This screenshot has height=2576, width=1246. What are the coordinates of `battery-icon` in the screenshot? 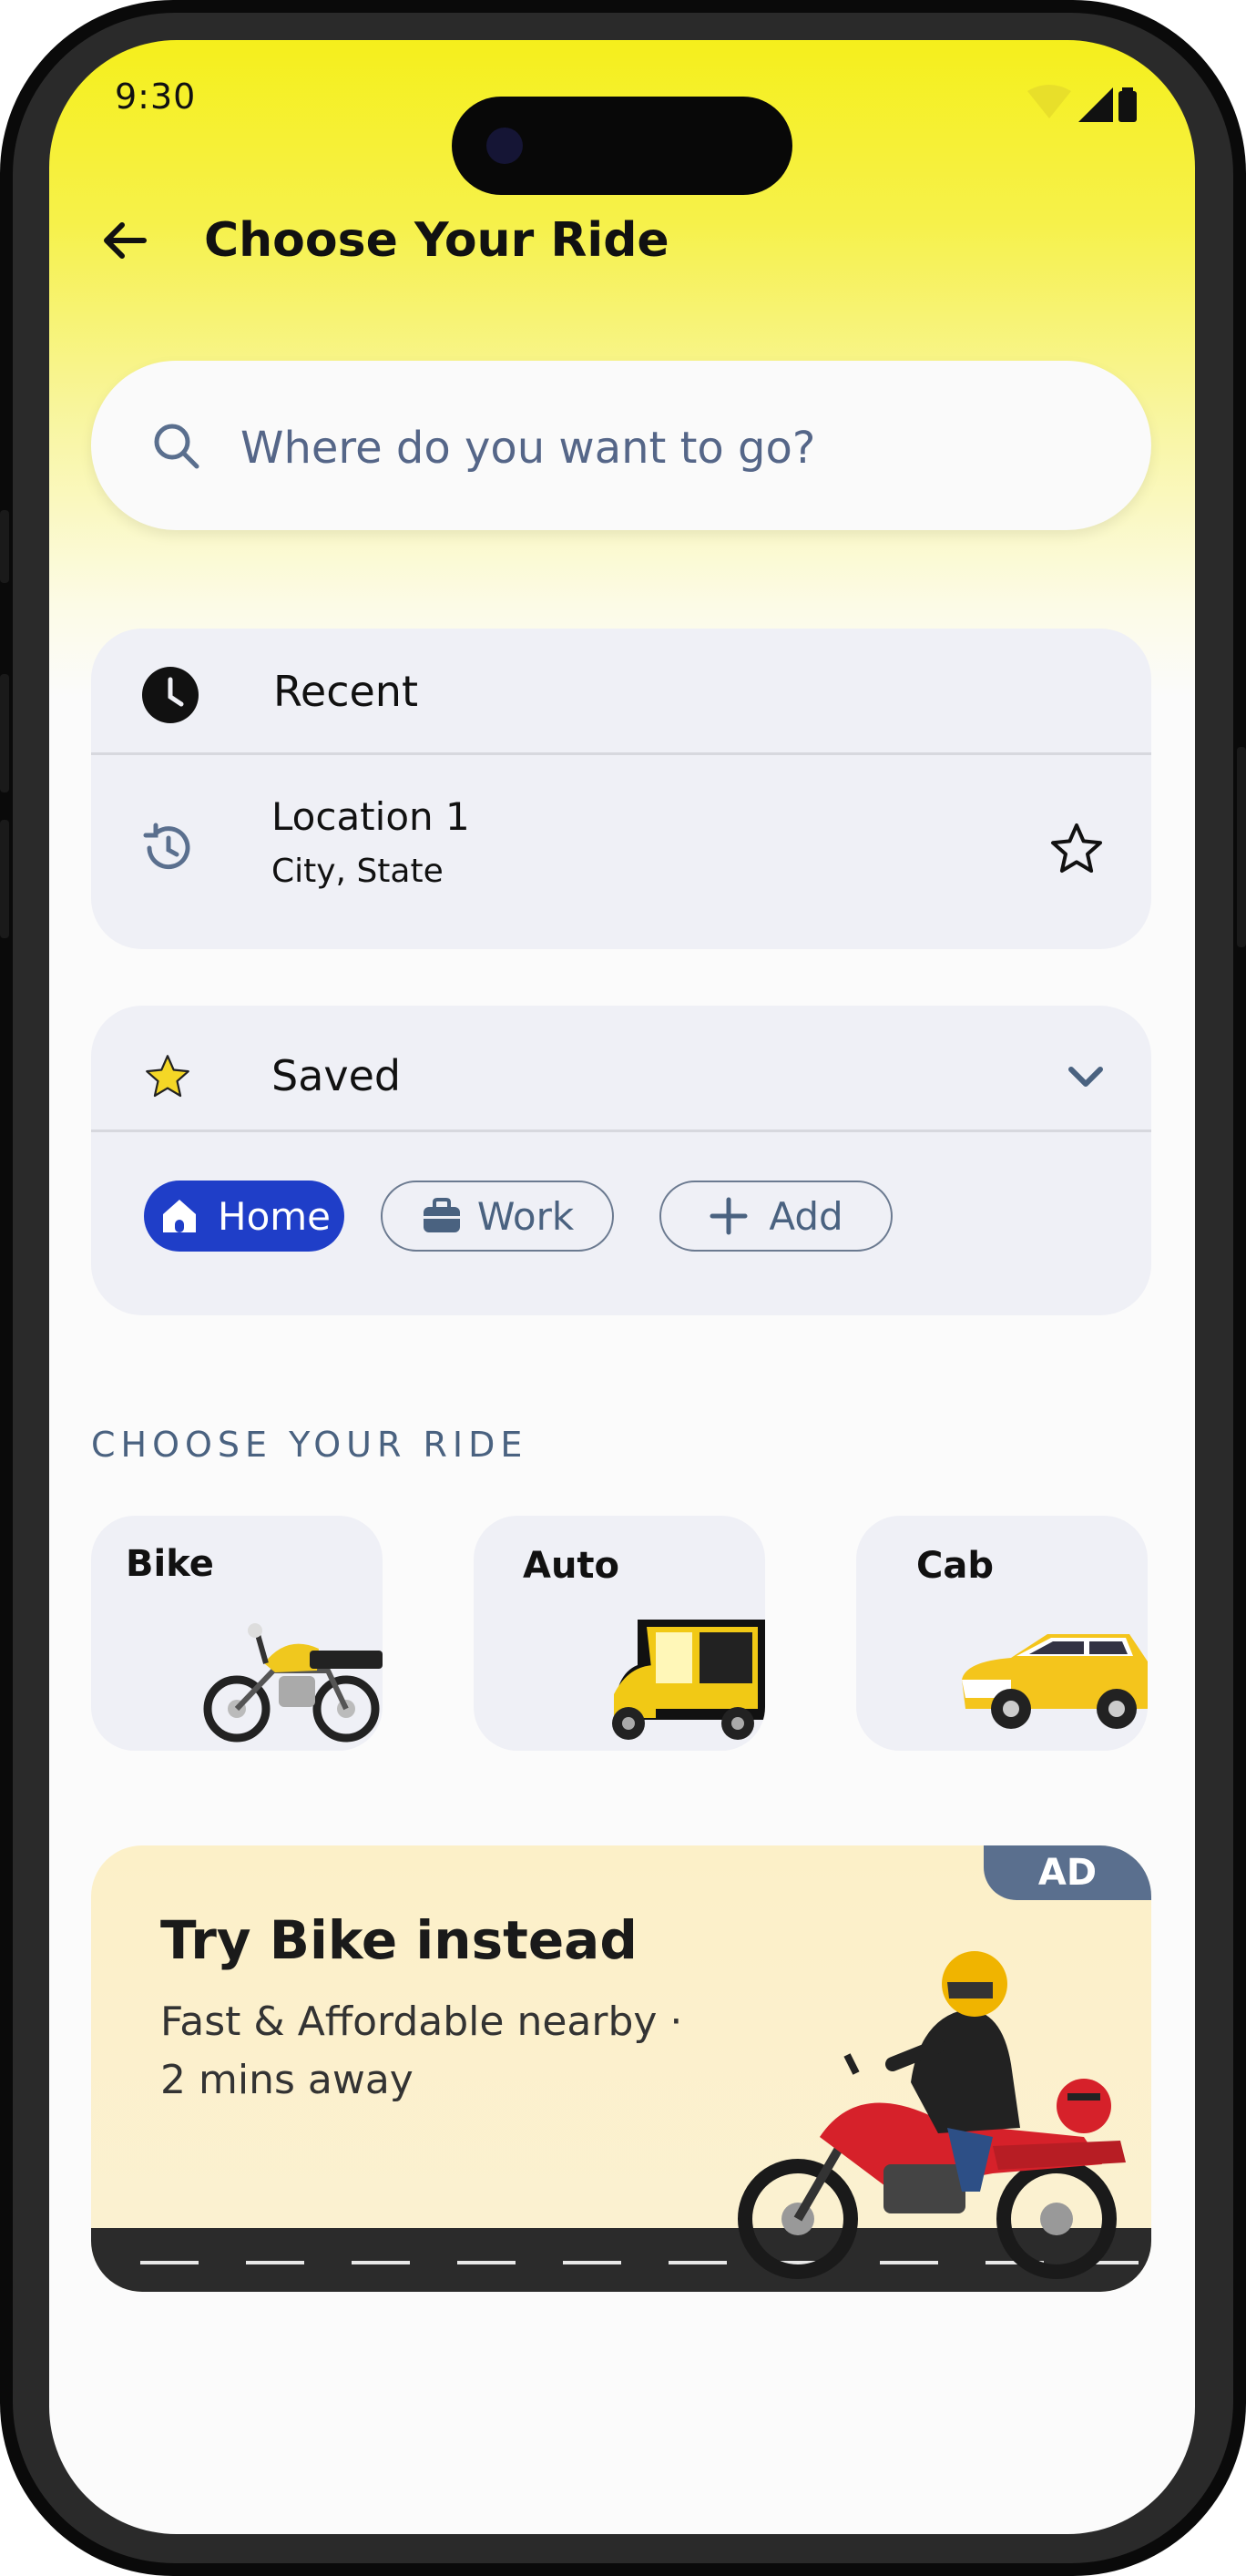 It's located at (1128, 104).